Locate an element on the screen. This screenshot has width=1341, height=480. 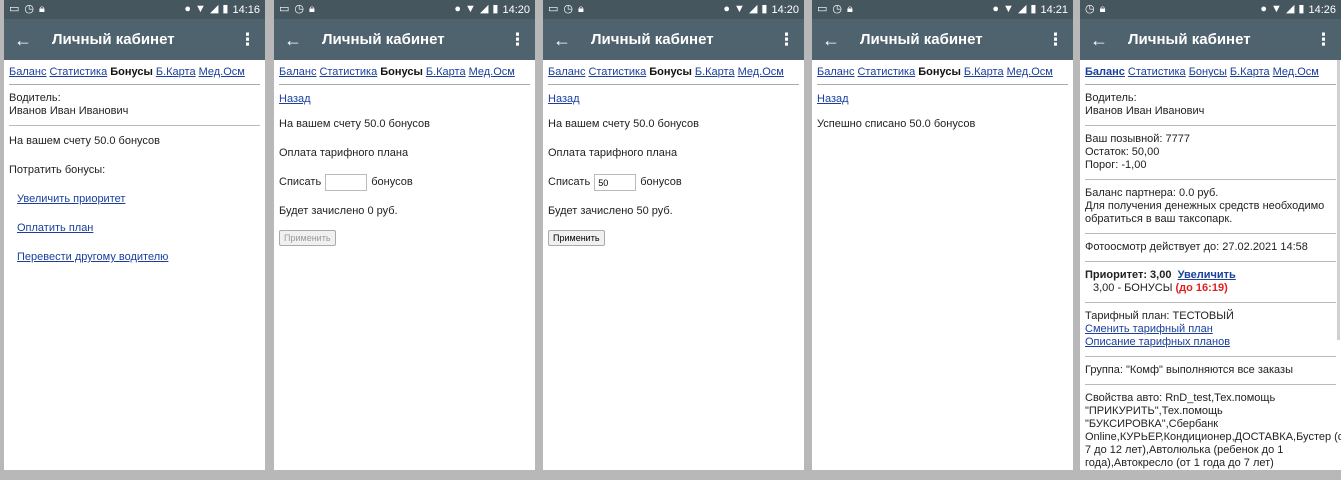
status-bar: ▭ ◷ 🔒︎ ● ▼ ◢ ▮ 14:16 is located at coordinates (134, 9).